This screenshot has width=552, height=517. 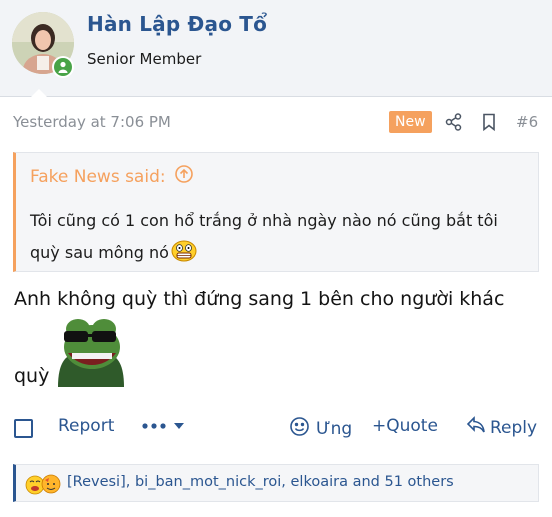 I want to click on like-button: Ưng, so click(x=320, y=429).